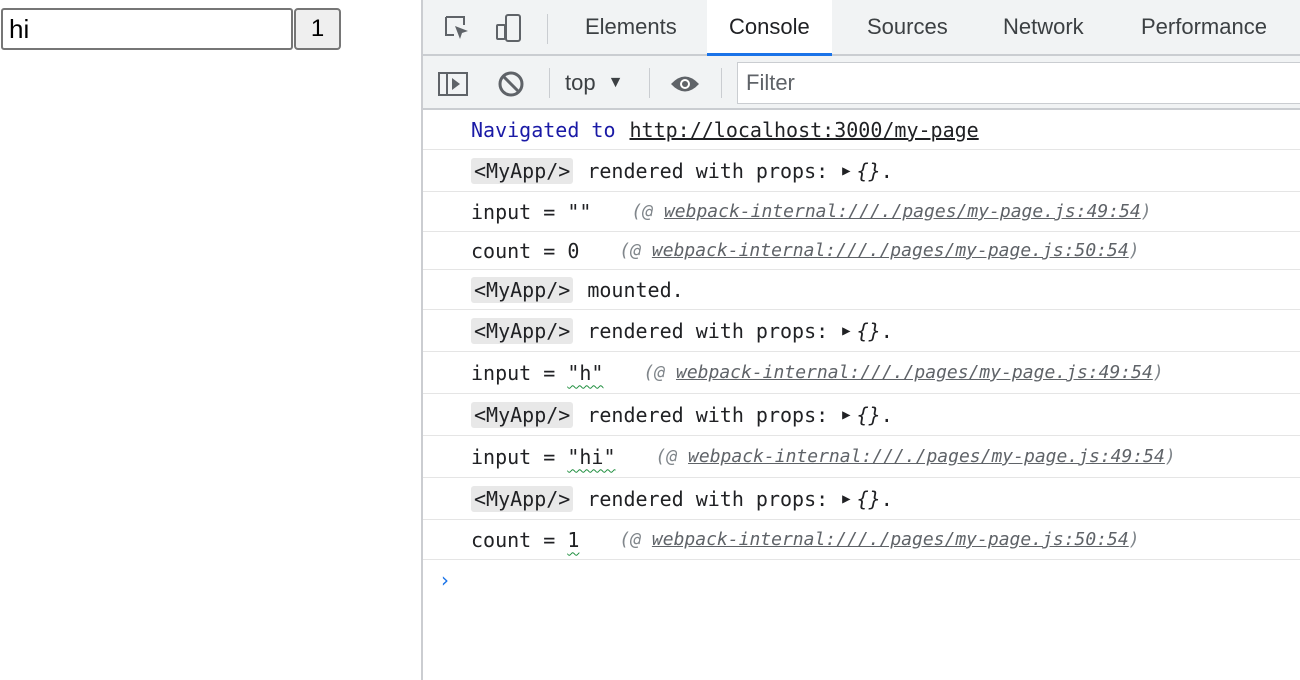  Describe the element at coordinates (580, 82) in the screenshot. I see `context-label: top` at that location.